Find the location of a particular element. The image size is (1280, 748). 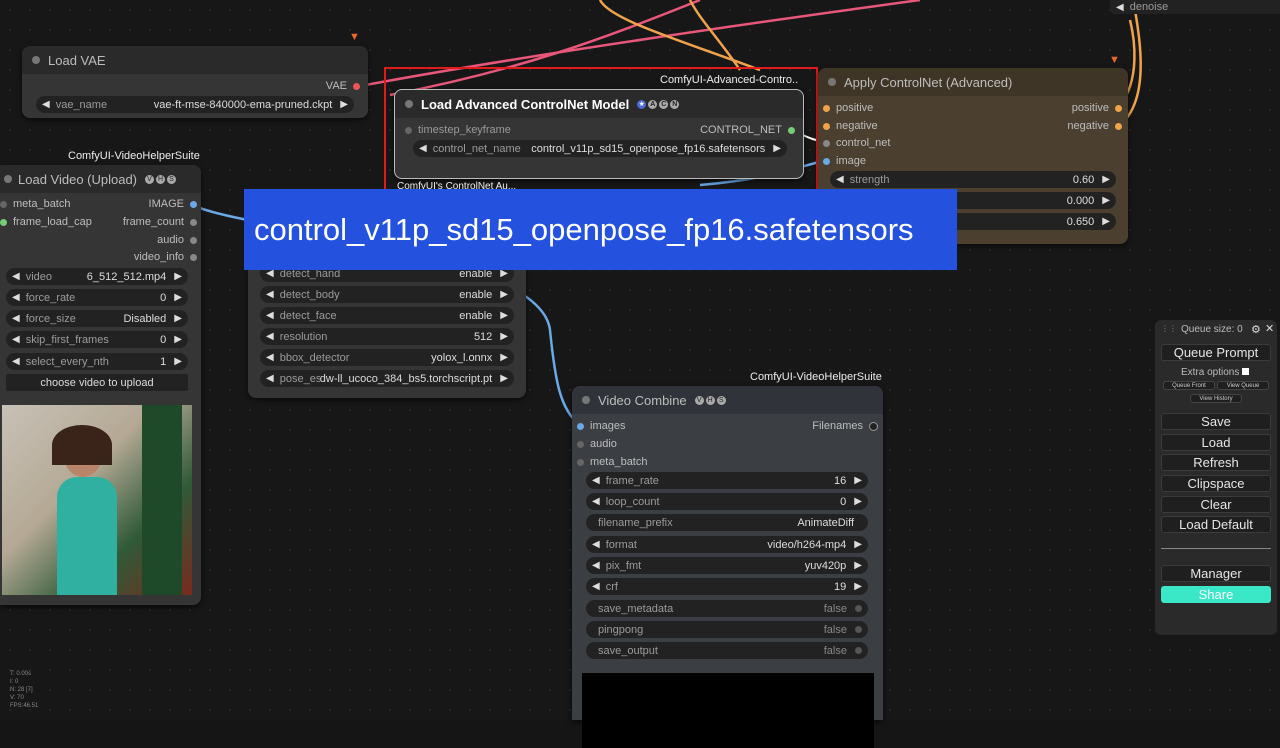

output-positive: positive is located at coordinates (1097, 108).